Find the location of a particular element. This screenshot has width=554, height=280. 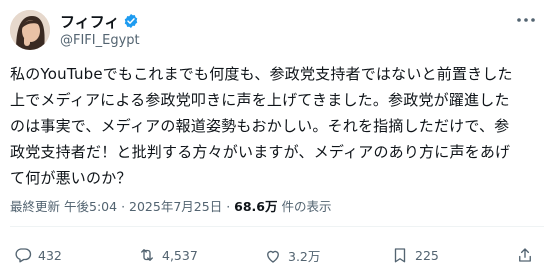

tweet-text-line: 上でメディアによる参政党叩きに声を上げてきました。参政党が躍進した is located at coordinates (260, 100).